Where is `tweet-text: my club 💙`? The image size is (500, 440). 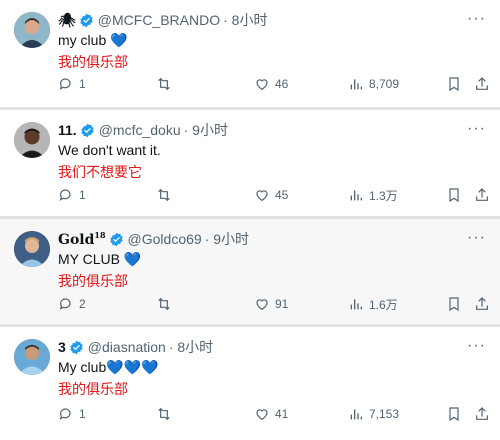
tweet-text: my club 💙 is located at coordinates (93, 40).